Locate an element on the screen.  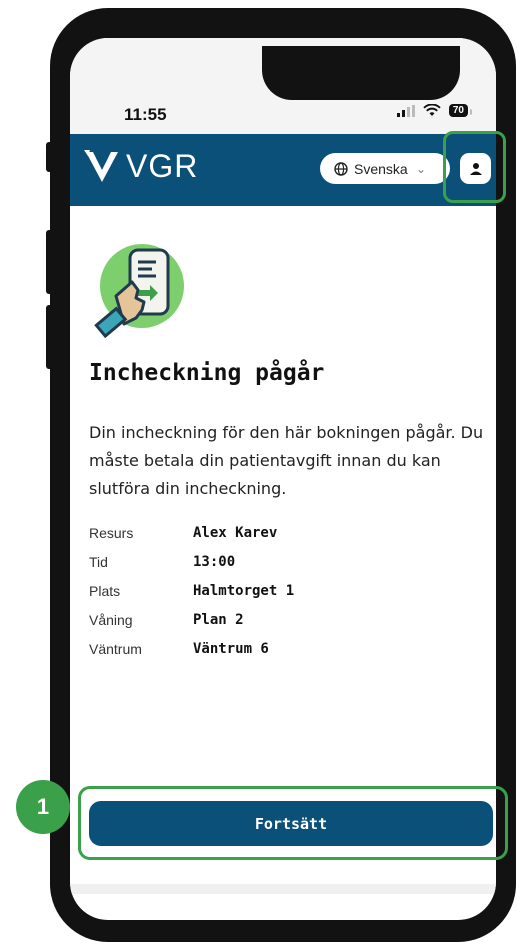
vgr-logo: VGR is located at coordinates (141, 166).